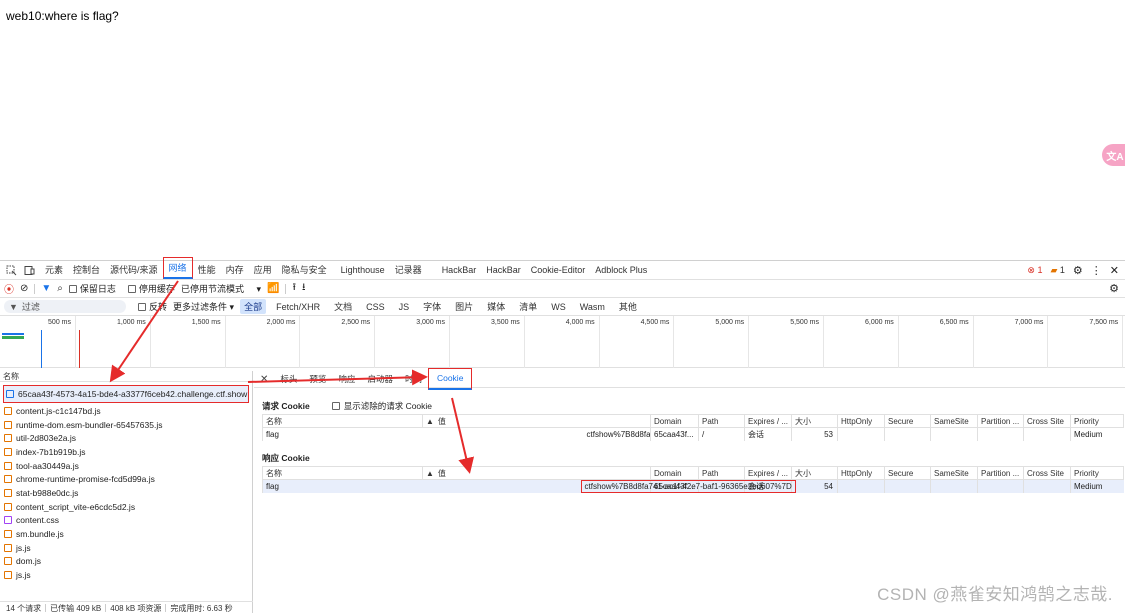 This screenshot has height=613, width=1125. I want to click on inspect-element-icon, so click(11, 270).